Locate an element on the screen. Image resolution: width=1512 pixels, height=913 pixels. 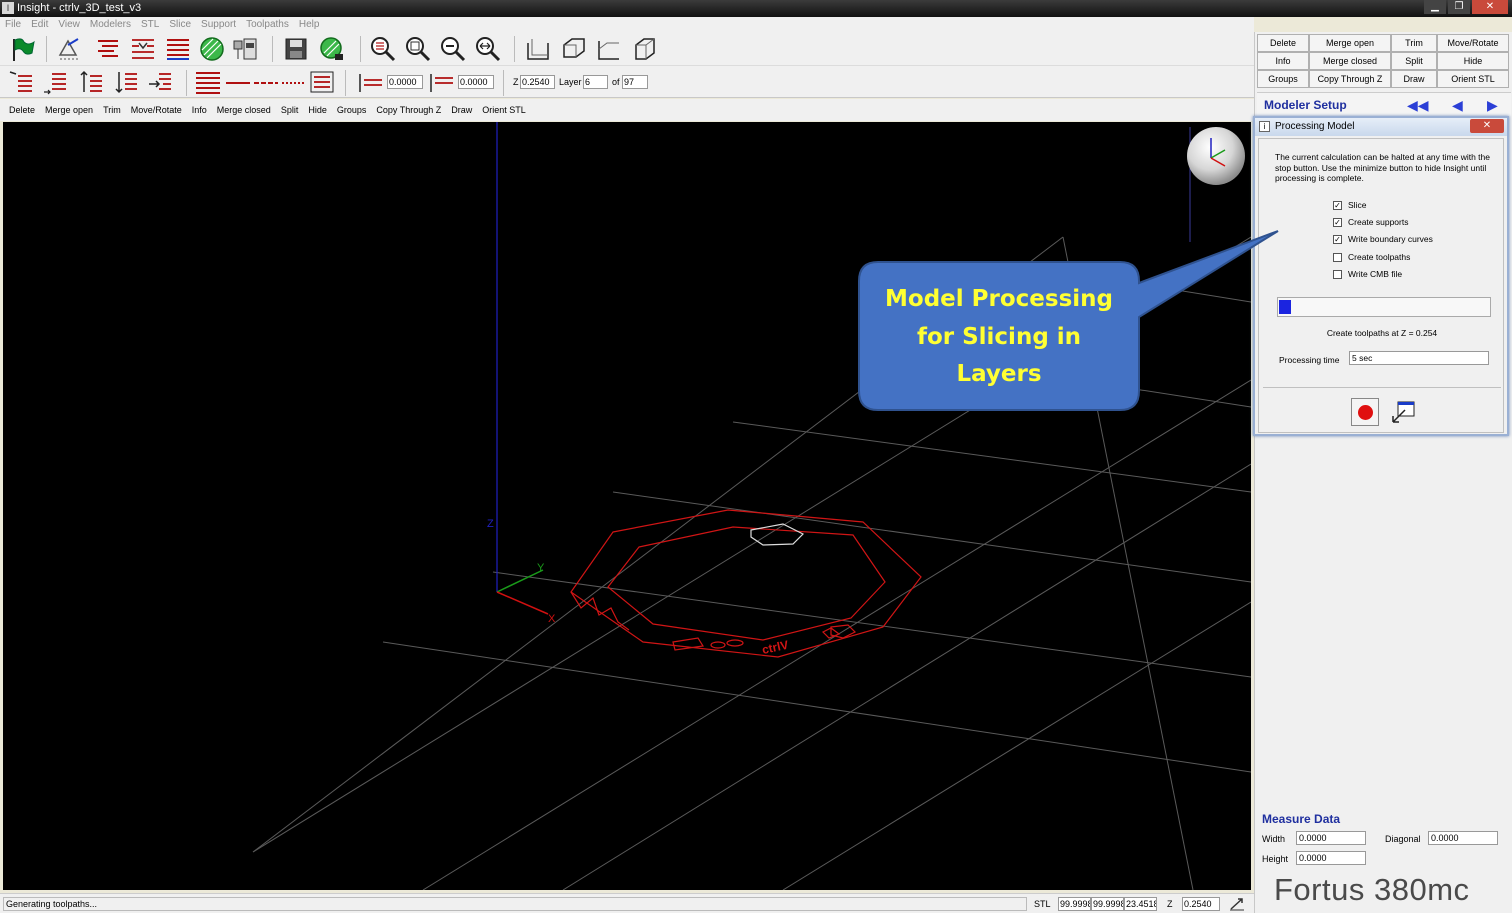
layer-up-icon is located at coordinates (22, 82).